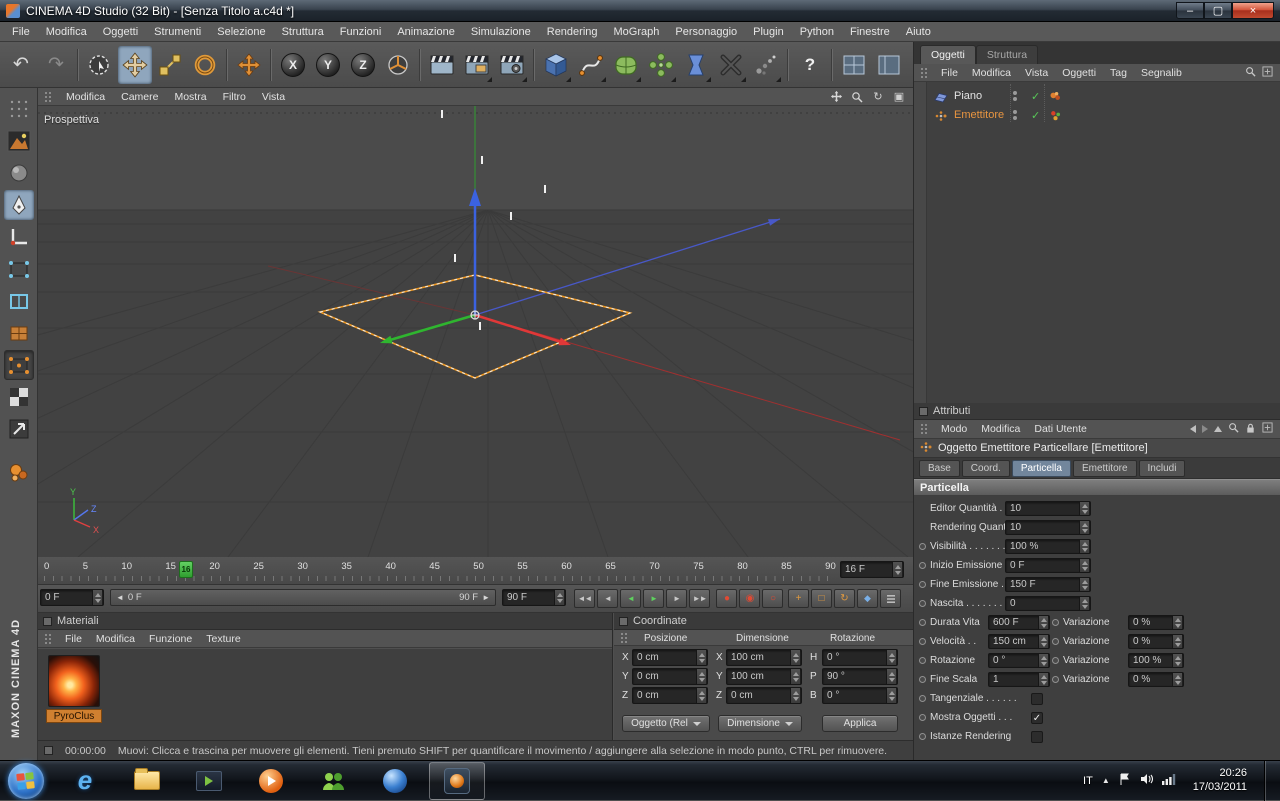 The image size is (1280, 801). What do you see at coordinates (249, 65) in the screenshot?
I see `last-used-tool` at bounding box center [249, 65].